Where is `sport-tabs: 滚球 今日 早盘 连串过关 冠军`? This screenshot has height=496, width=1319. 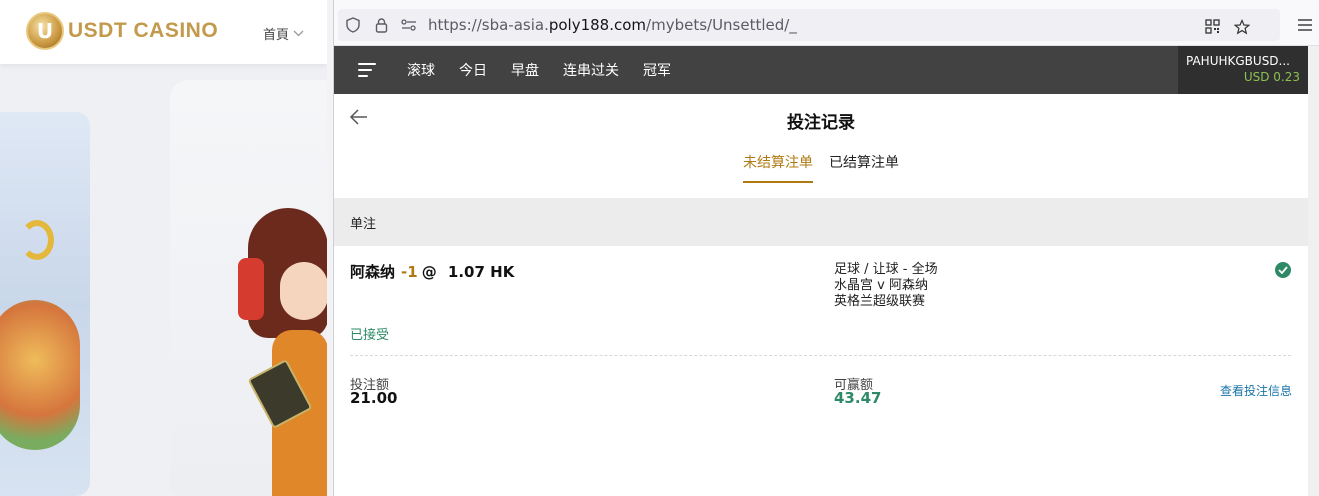
sport-tabs: 滚球 今日 早盘 连串过关 冠军 is located at coordinates (551, 70).